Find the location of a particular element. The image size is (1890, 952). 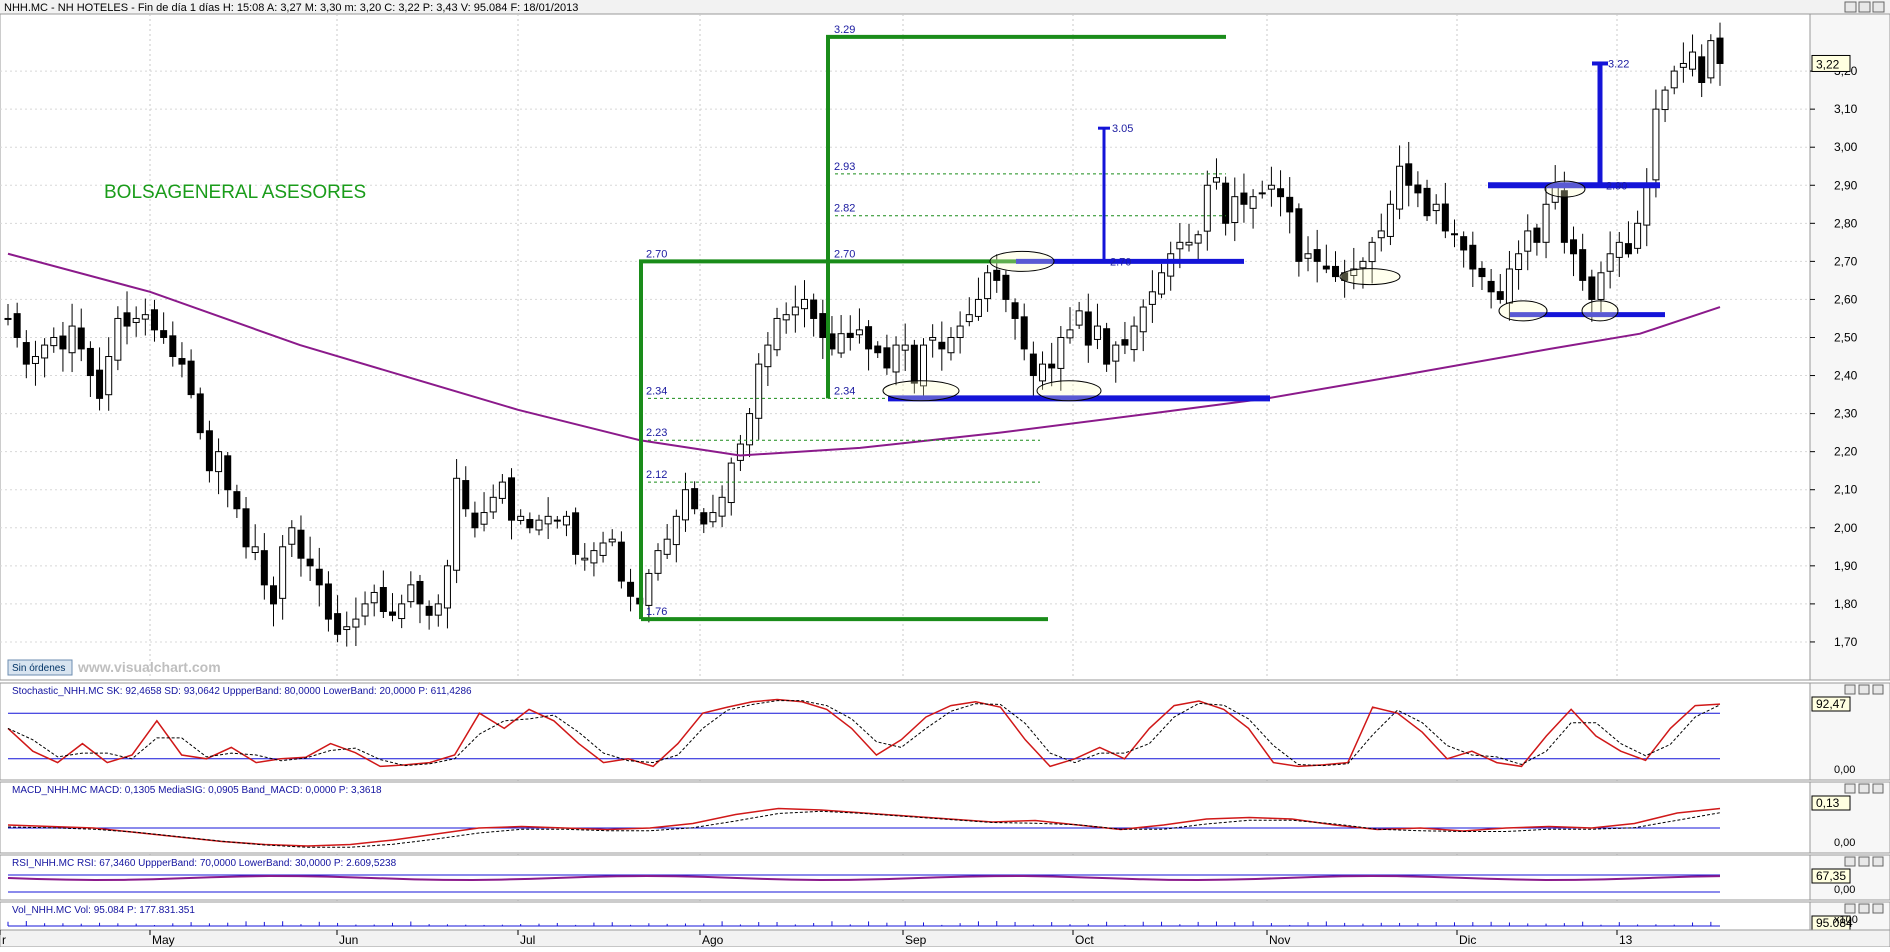

close-window-button is located at coordinates (1878, 7).